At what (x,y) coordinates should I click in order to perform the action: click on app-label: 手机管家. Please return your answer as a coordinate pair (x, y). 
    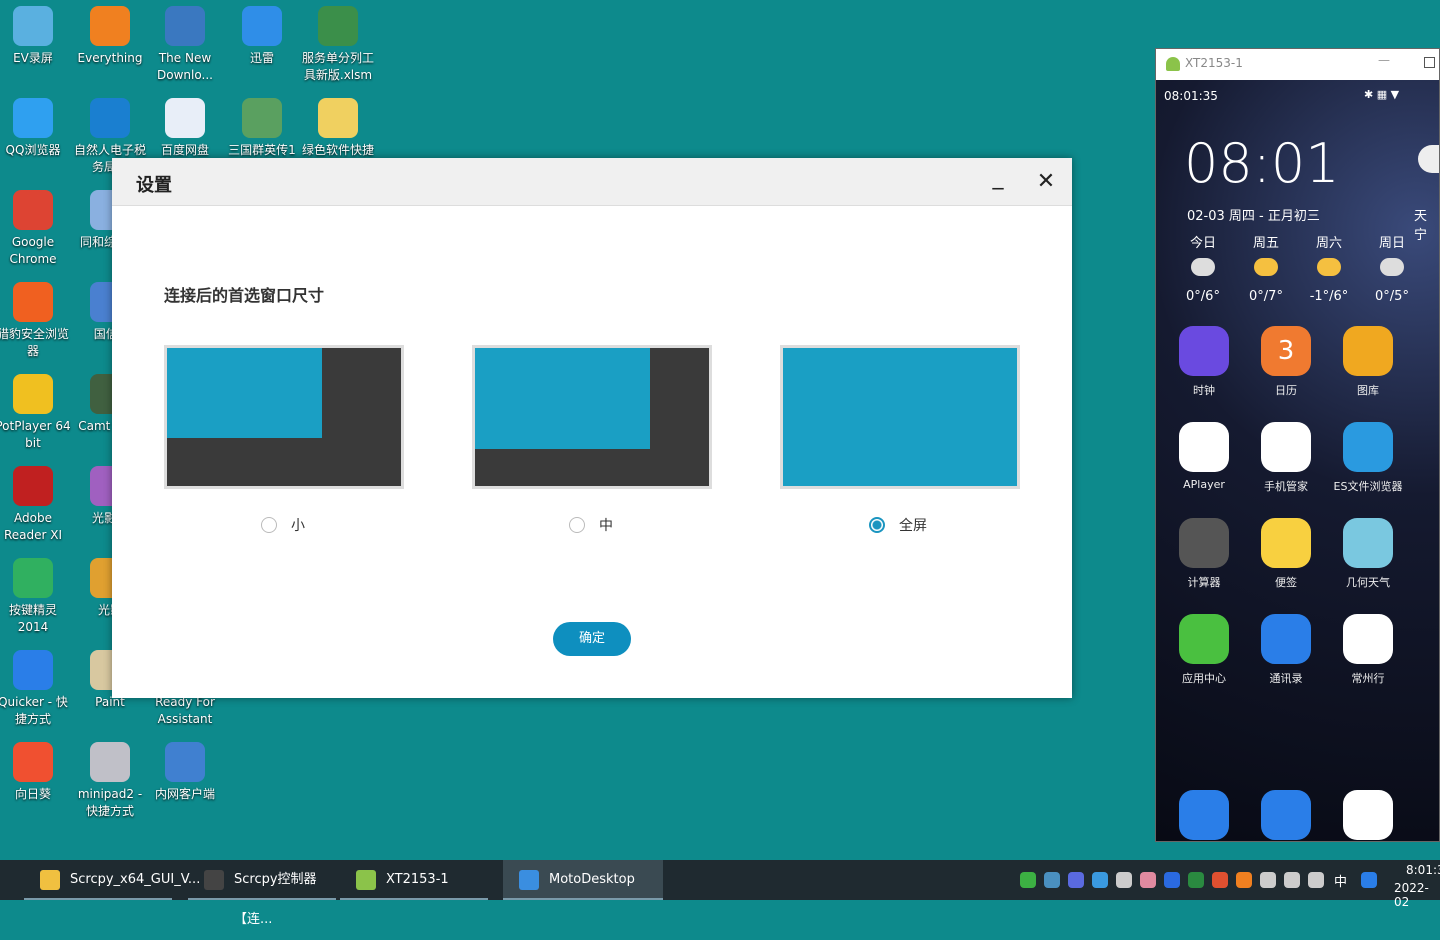
    Looking at the image, I should click on (1286, 486).